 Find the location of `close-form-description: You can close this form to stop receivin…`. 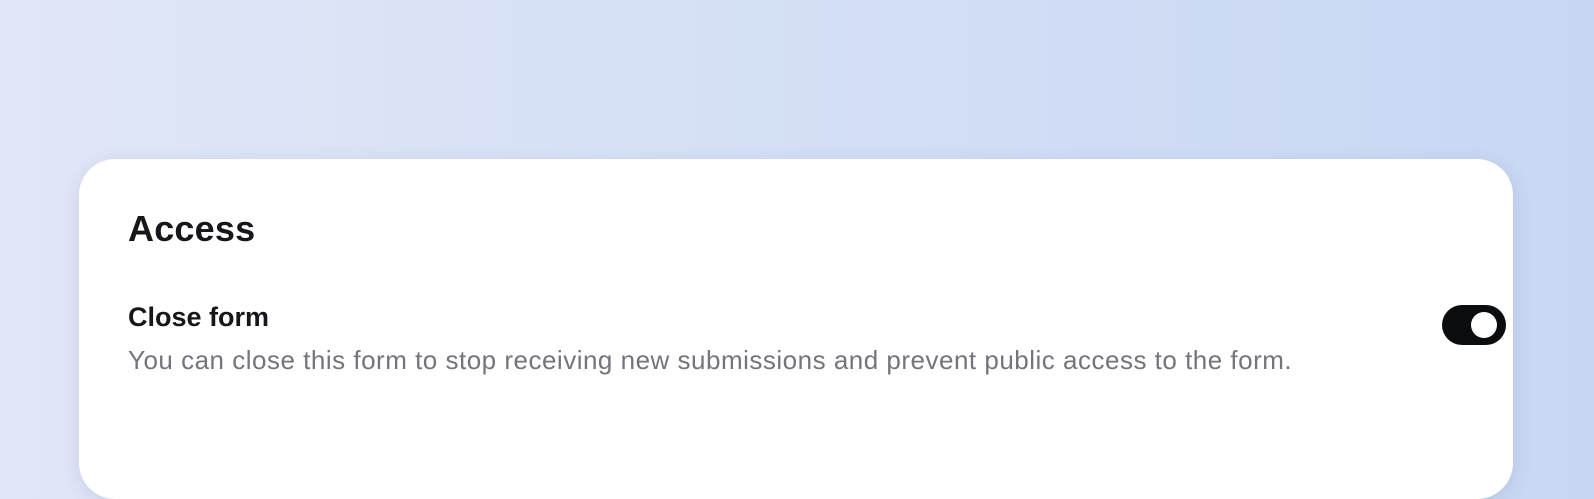

close-form-description: You can close this form to stop receivin… is located at coordinates (710, 360).